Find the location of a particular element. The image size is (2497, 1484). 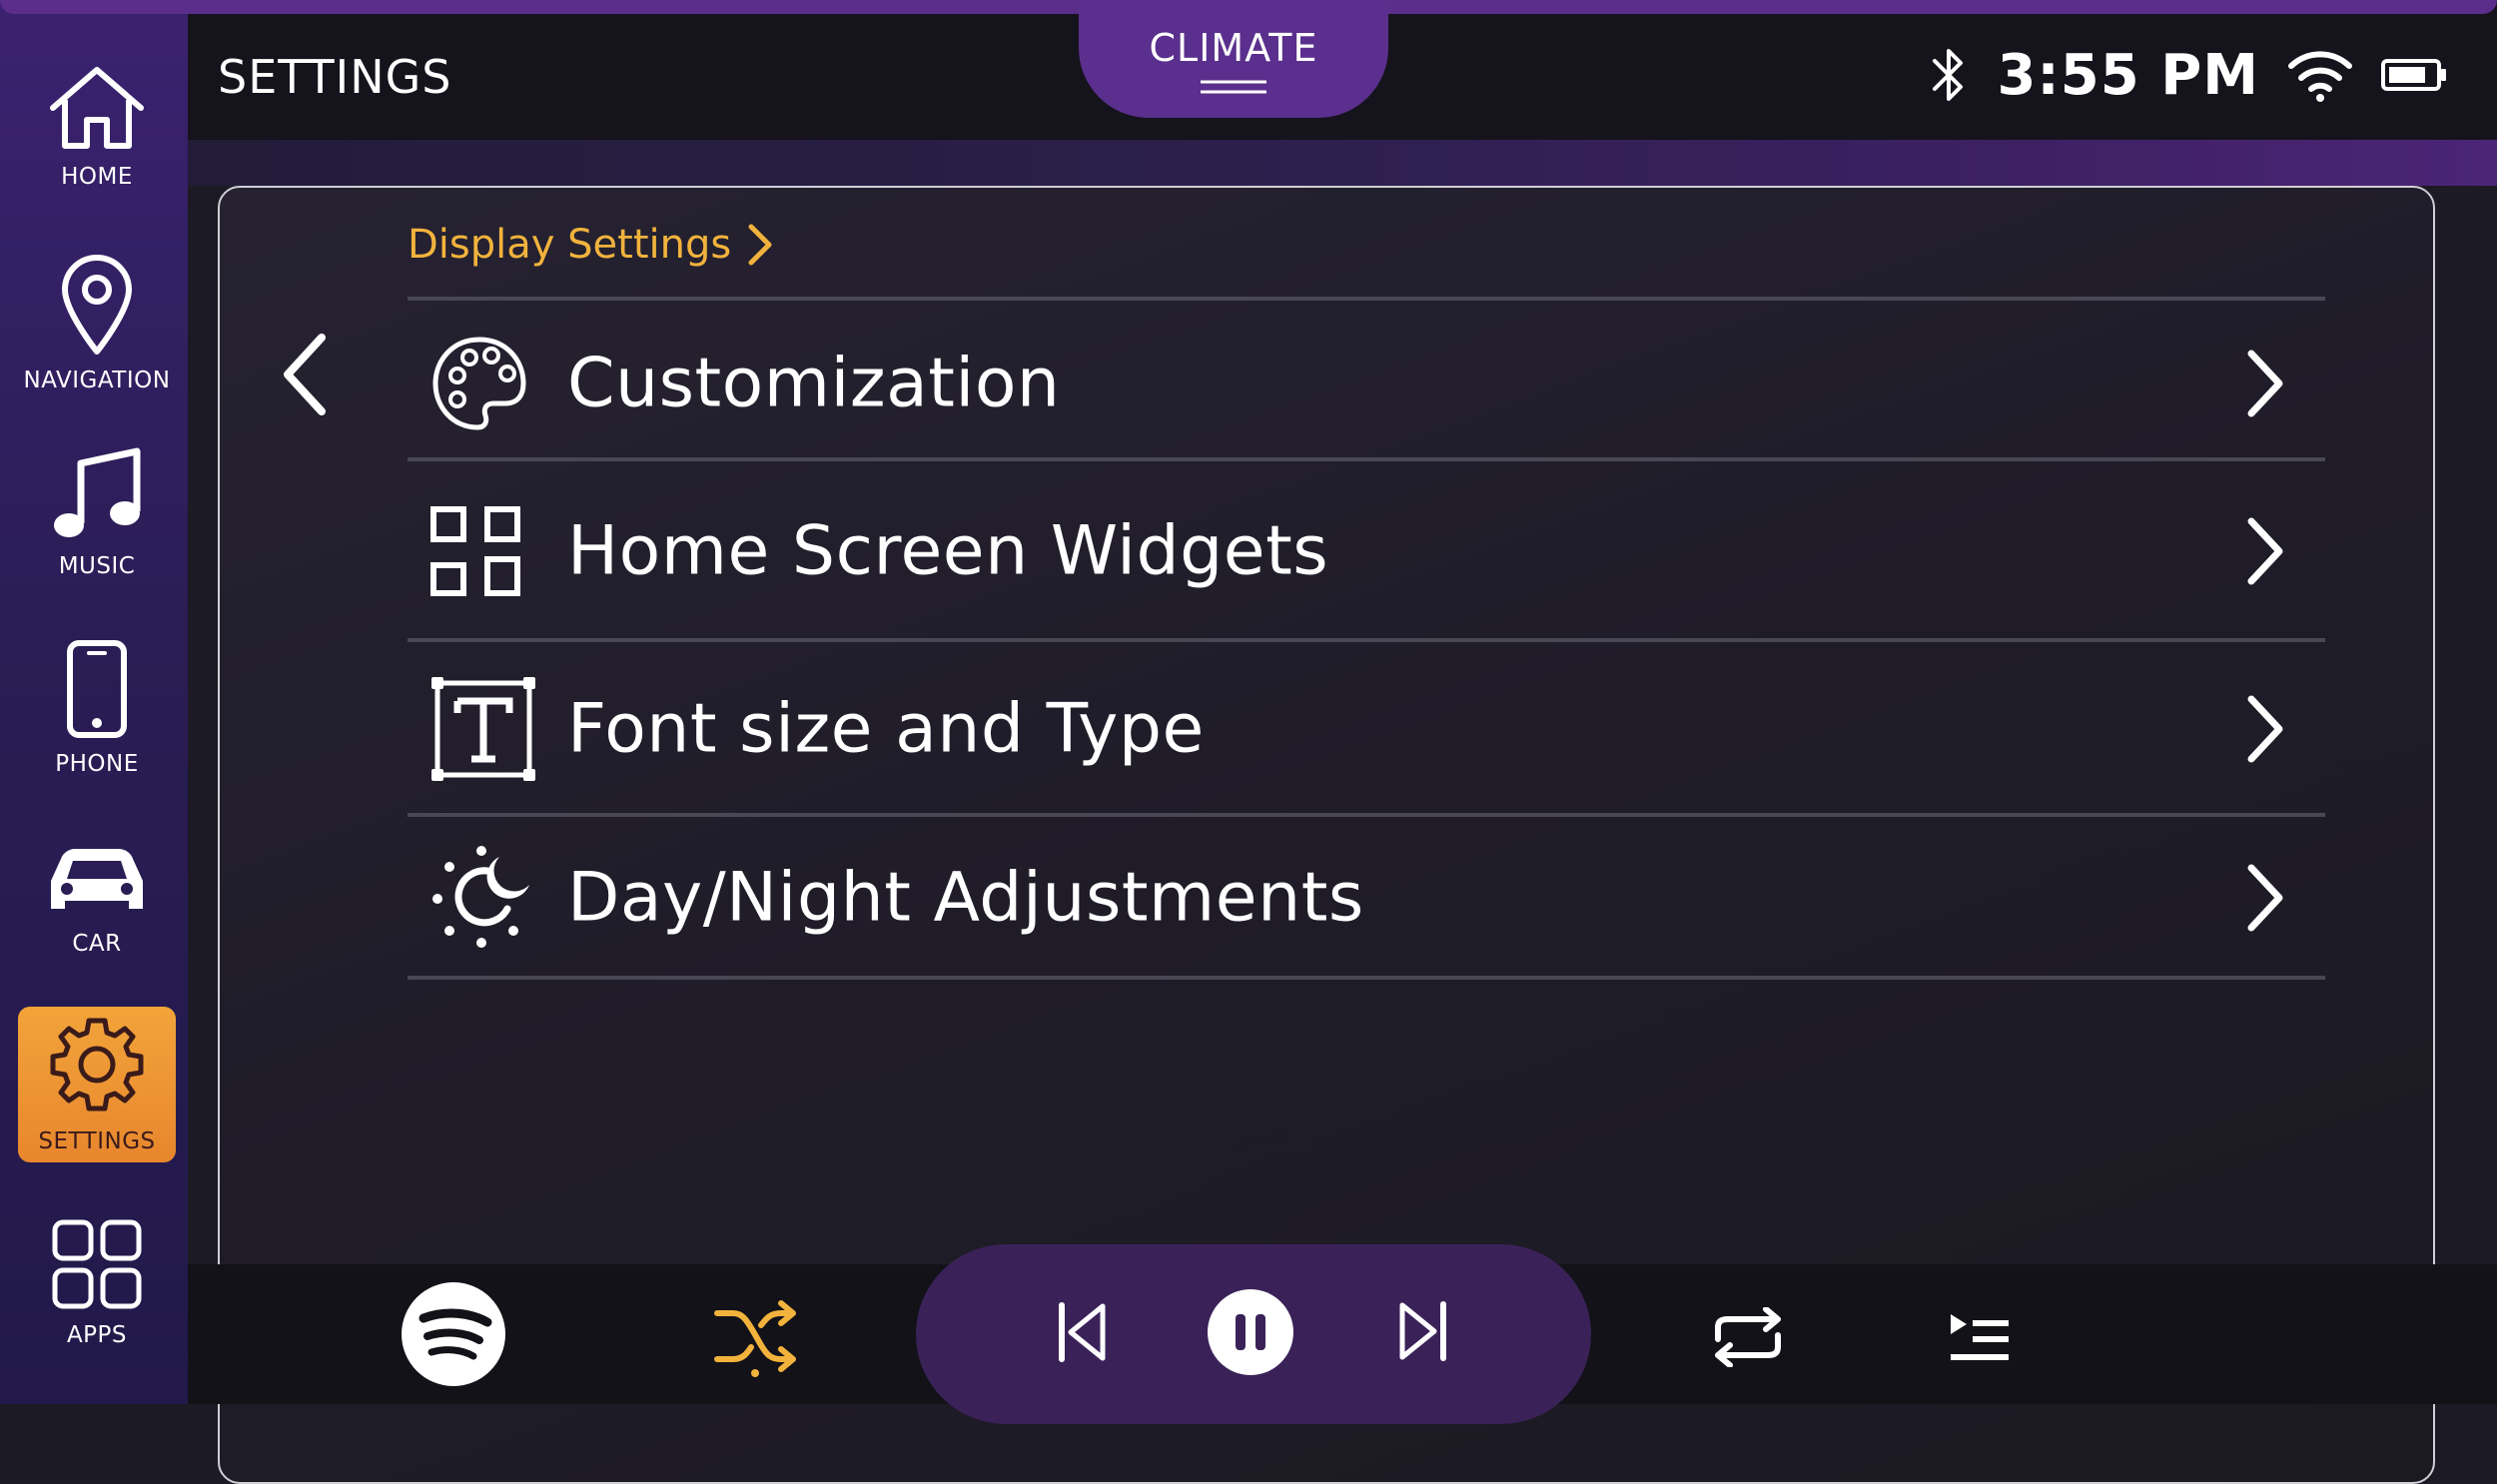

menu-item-day-night-adjustments: Day/Night Adjustments is located at coordinates (1366, 896).